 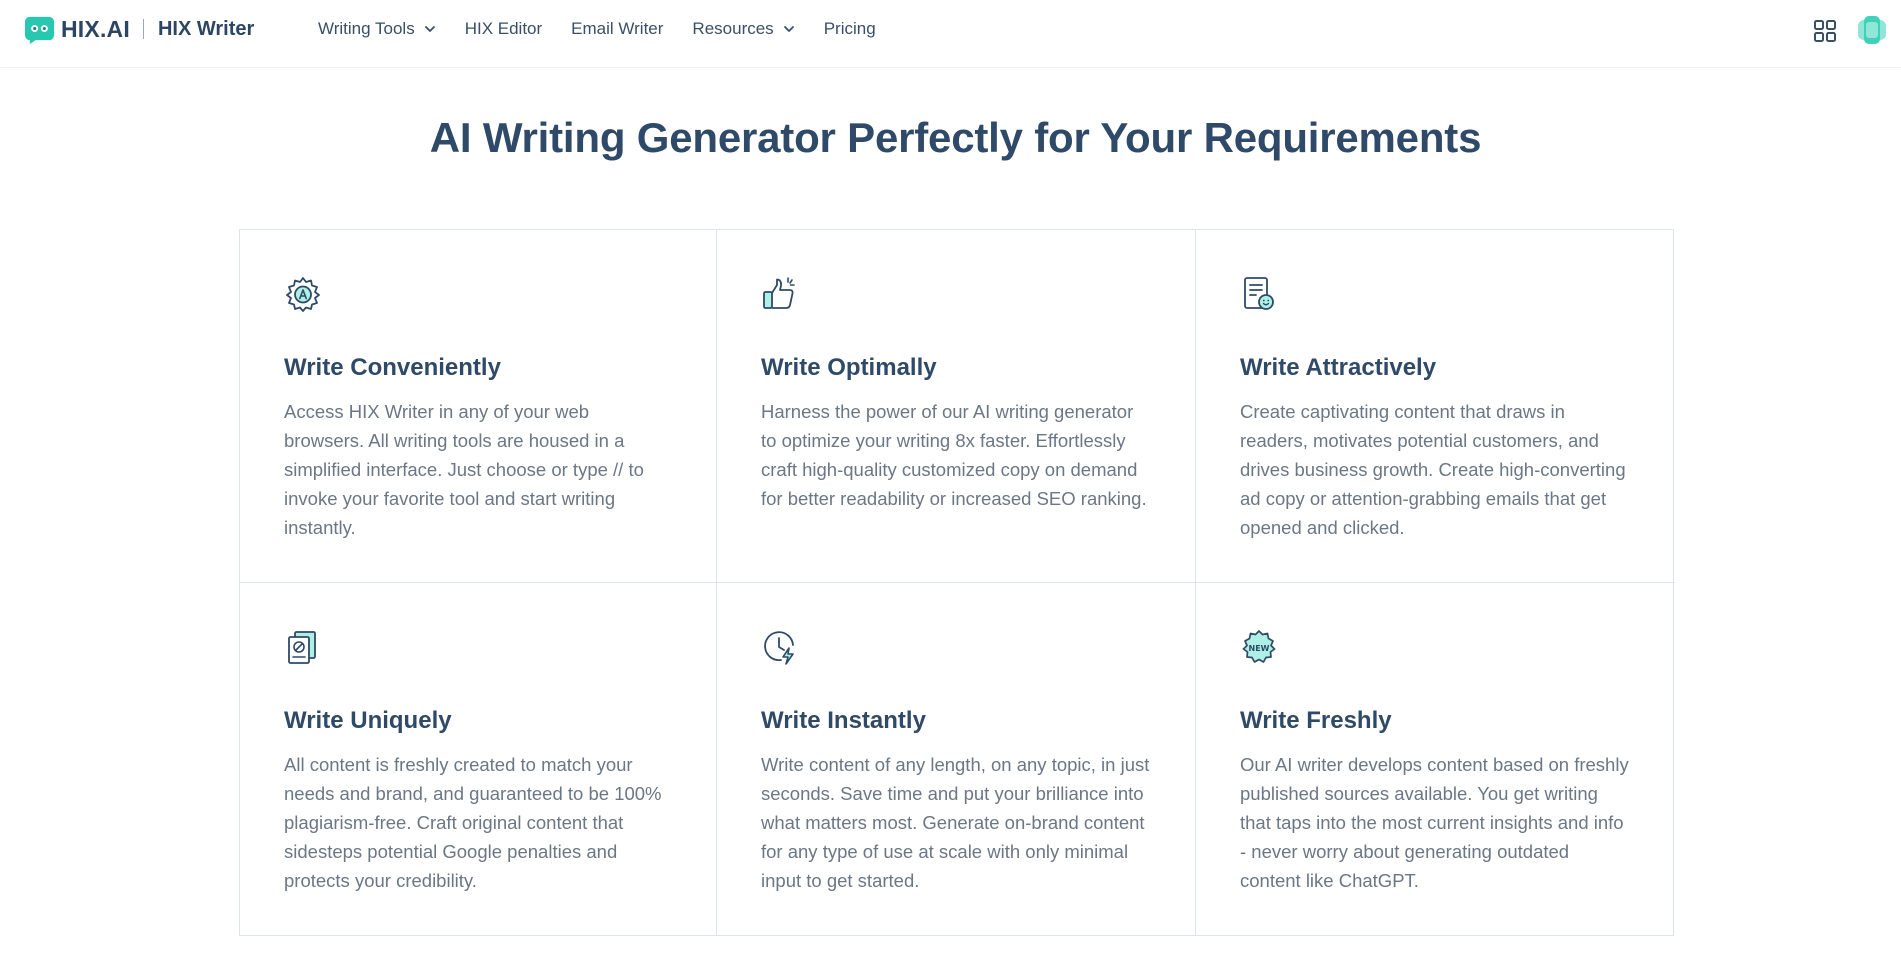 I want to click on feature-title: Write Instantly, so click(x=843, y=720).